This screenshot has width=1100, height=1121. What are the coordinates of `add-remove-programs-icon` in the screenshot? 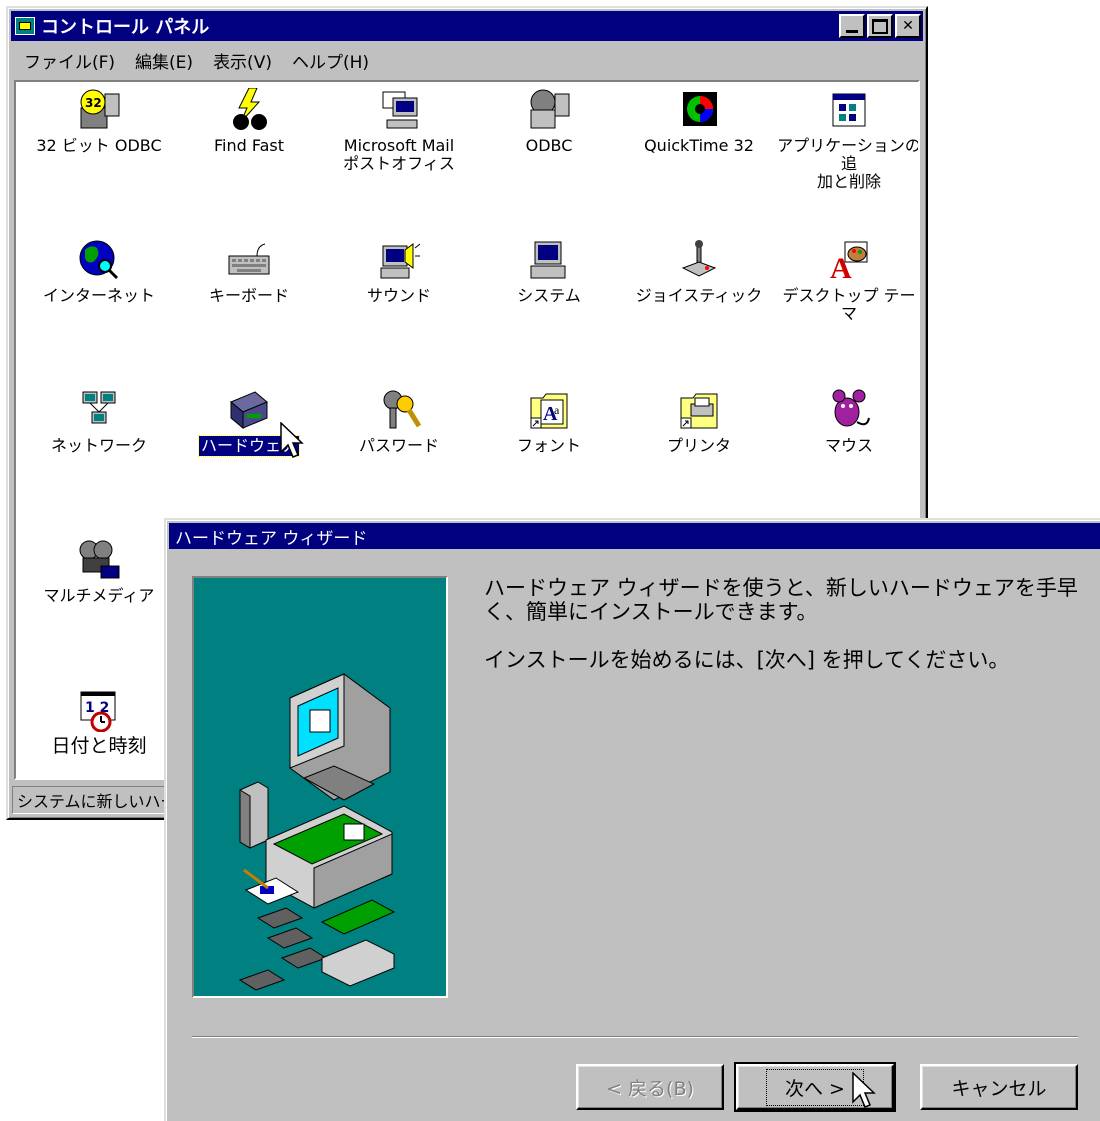 It's located at (849, 110).